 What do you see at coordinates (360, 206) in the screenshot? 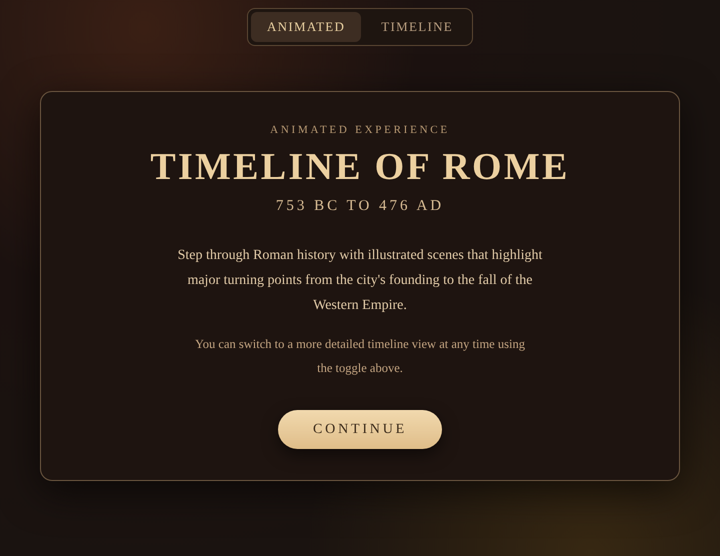
I see `date-range: 753 BC TO 476 AD` at bounding box center [360, 206].